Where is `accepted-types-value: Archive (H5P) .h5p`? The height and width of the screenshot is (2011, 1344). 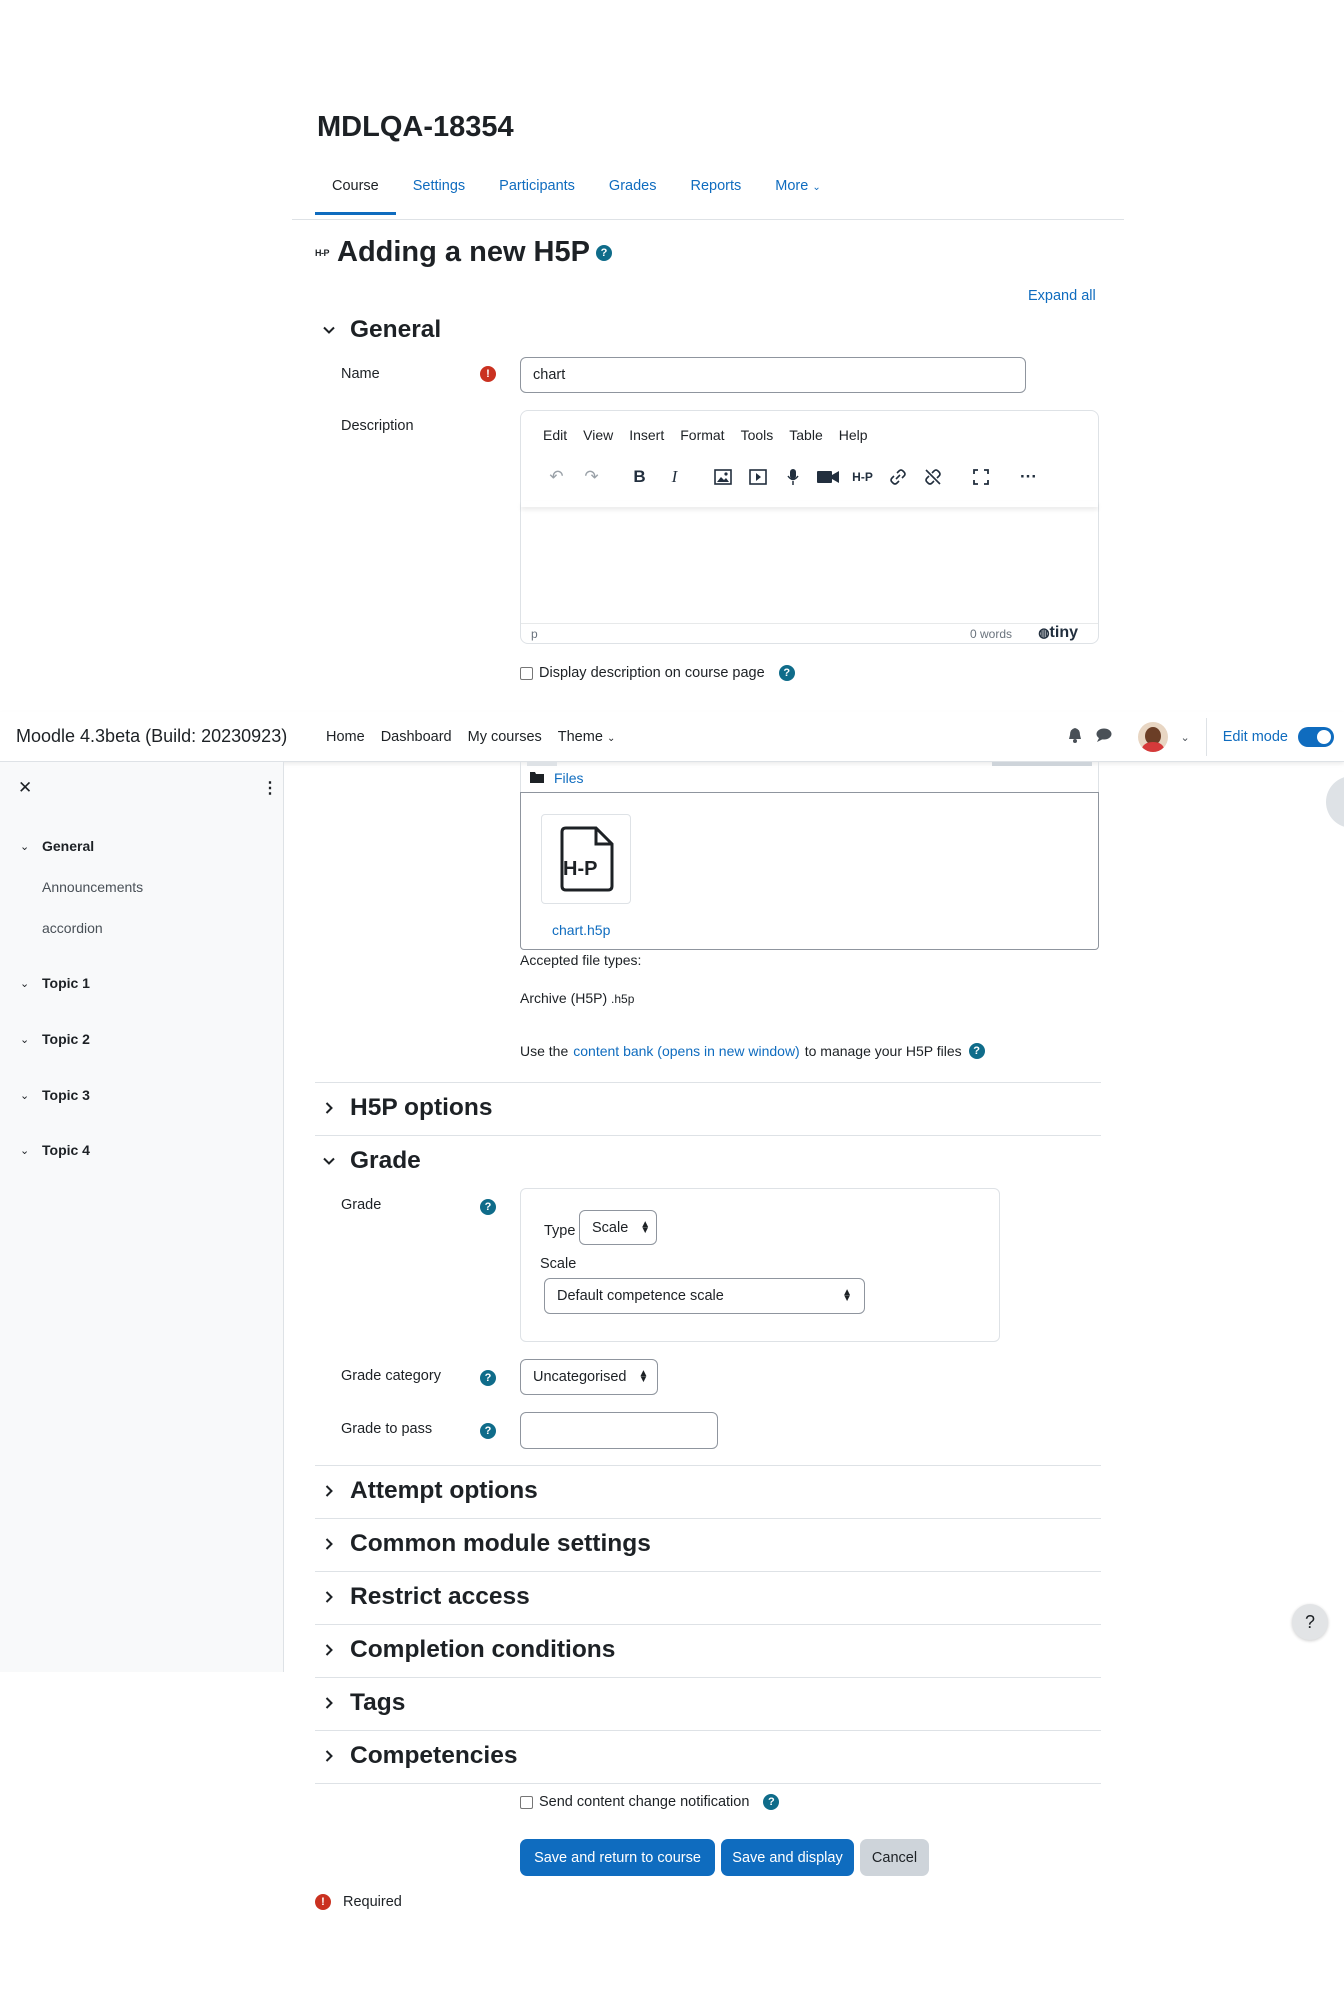
accepted-types-value: Archive (H5P) .h5p is located at coordinates (577, 998).